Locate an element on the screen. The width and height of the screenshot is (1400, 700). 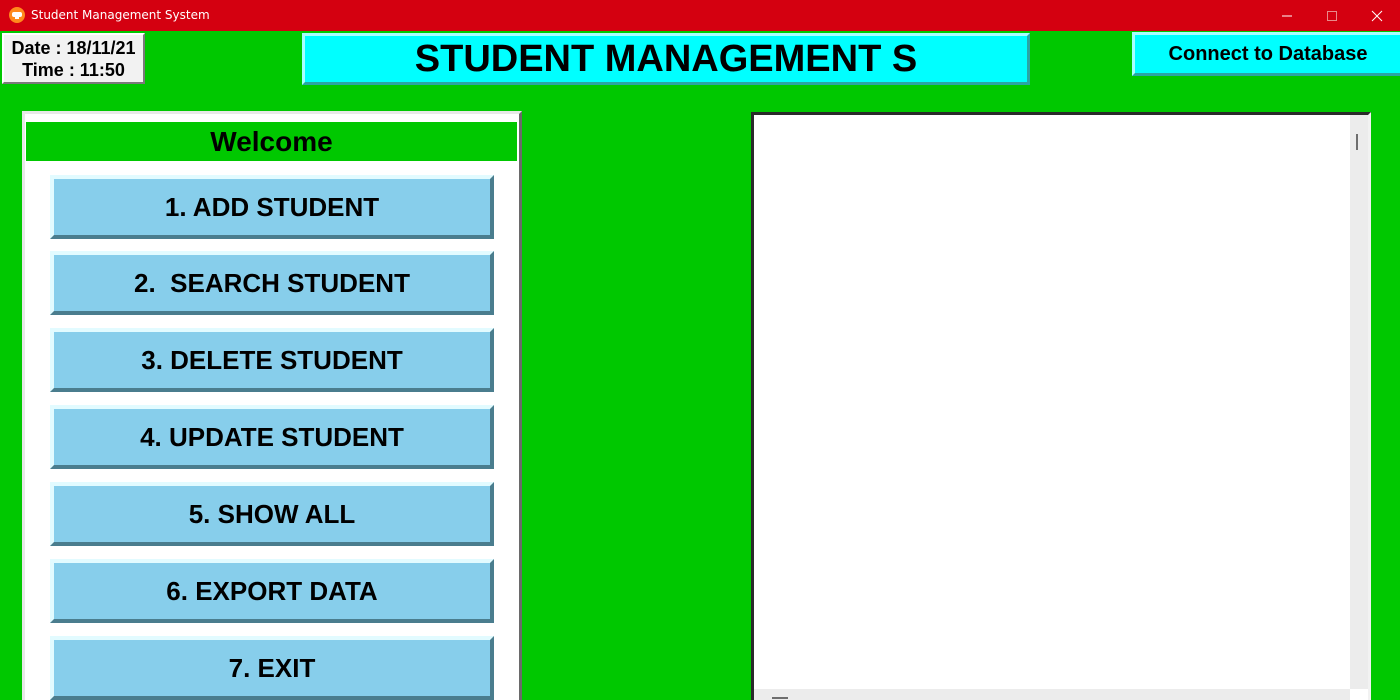
add-student-button: 1. ADD STUDENT is located at coordinates (272, 207).